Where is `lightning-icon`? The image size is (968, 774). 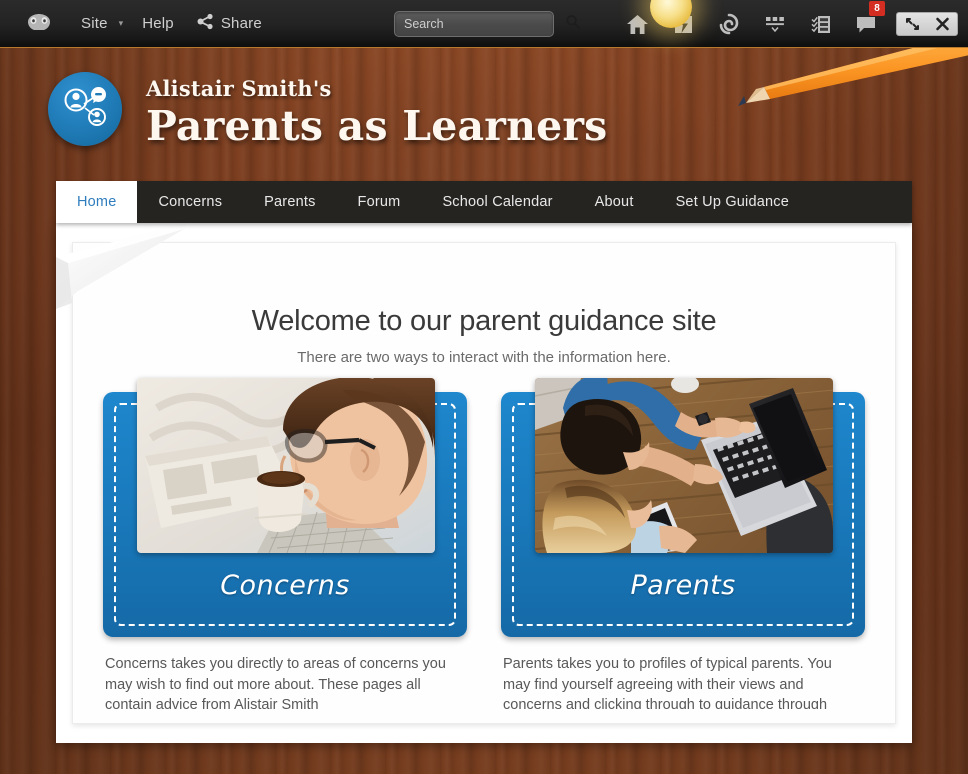
lightning-icon is located at coordinates (683, 24).